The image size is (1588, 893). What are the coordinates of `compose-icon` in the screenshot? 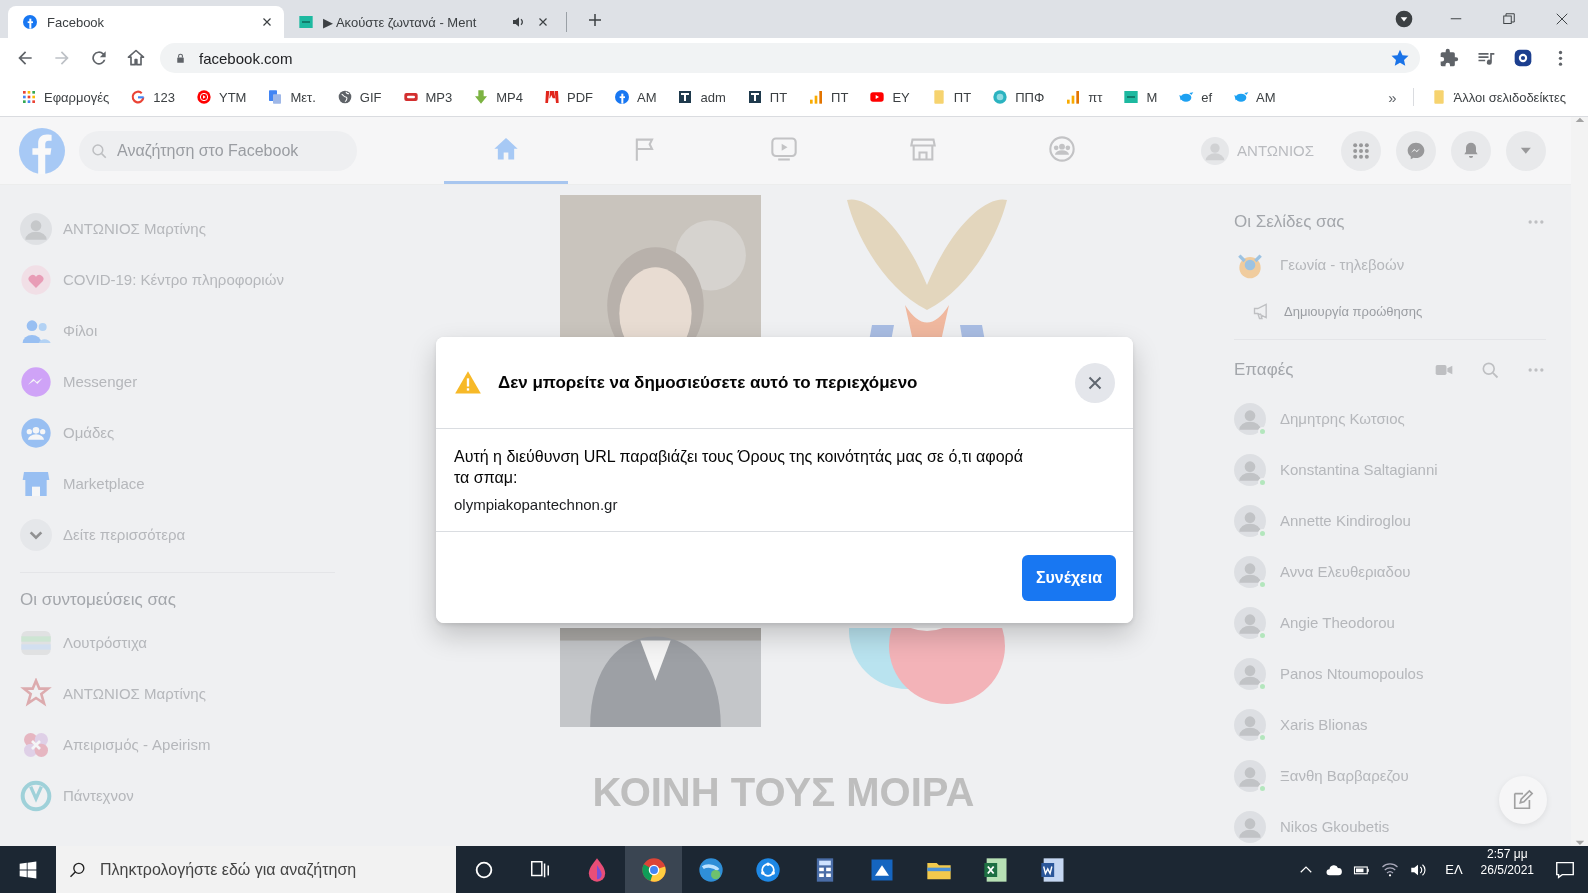 It's located at (1523, 800).